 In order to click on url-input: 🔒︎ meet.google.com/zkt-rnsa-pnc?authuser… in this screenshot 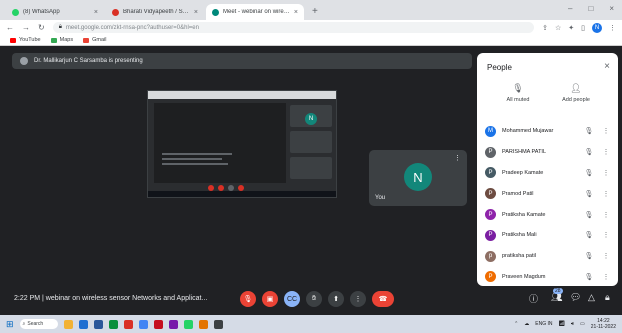, I will do `click(293, 27)`.